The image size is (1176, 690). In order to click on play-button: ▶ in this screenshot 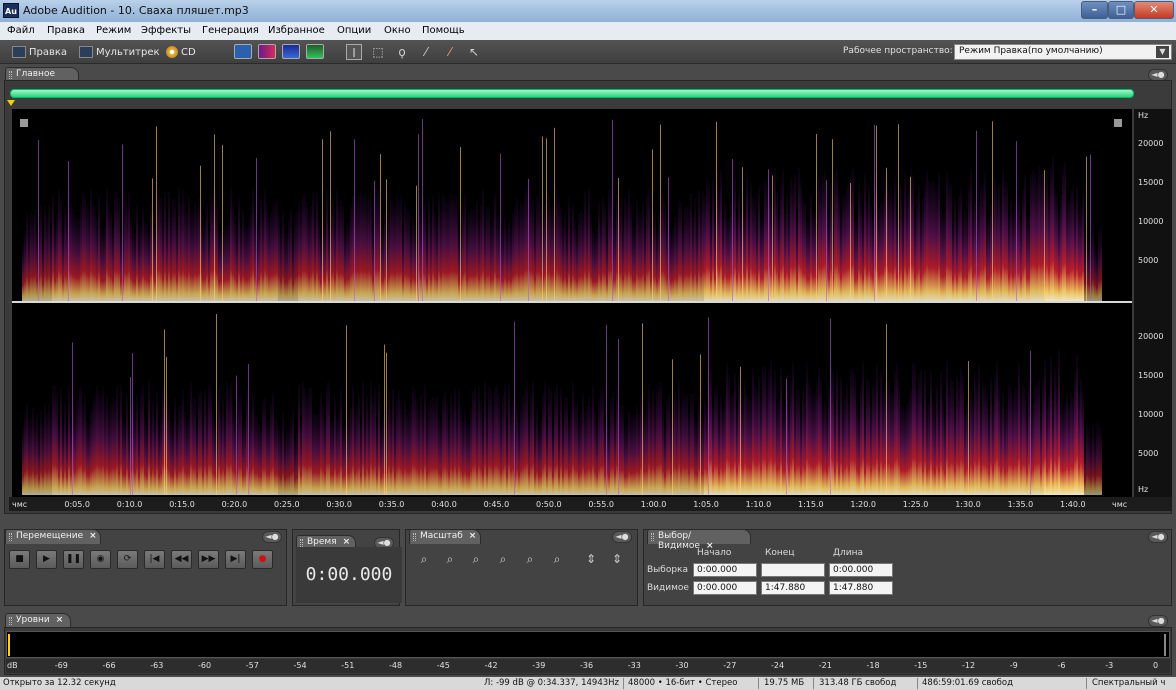, I will do `click(46, 559)`.